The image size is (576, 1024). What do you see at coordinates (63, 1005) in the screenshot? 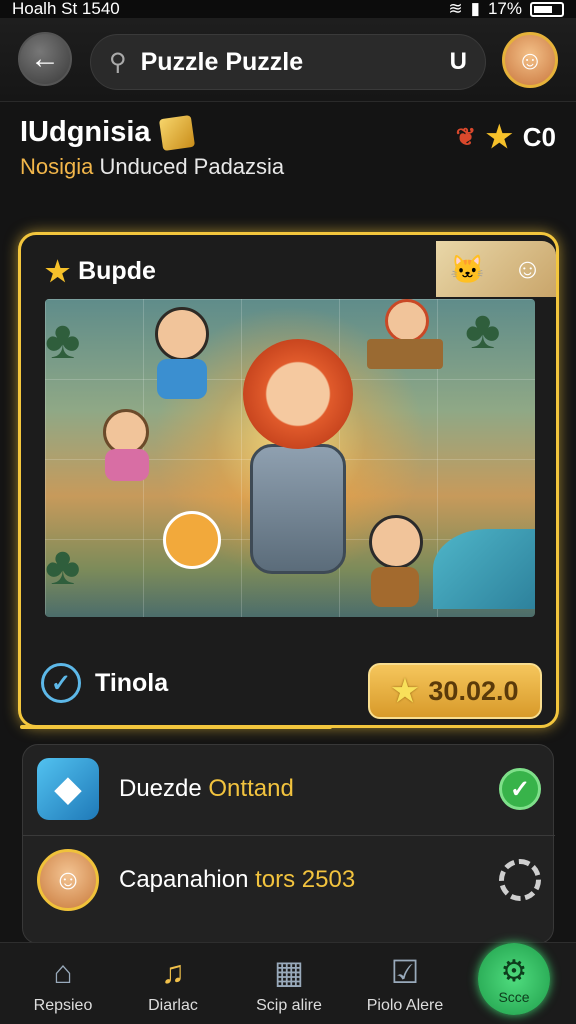
I see `nav-label: Repsieo` at bounding box center [63, 1005].